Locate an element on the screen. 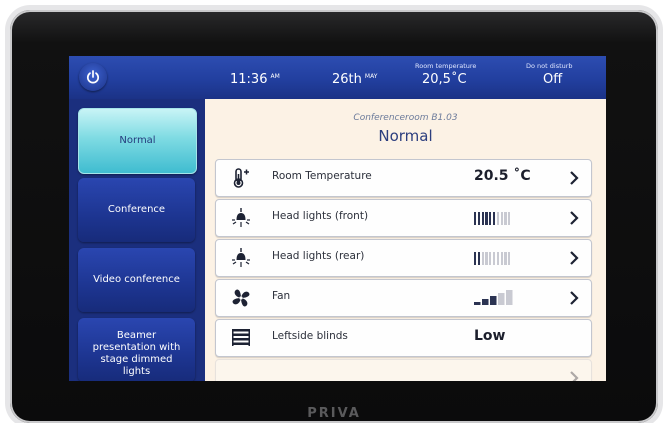 The width and height of the screenshot is (668, 423). clock-ampm: AM is located at coordinates (275, 76).